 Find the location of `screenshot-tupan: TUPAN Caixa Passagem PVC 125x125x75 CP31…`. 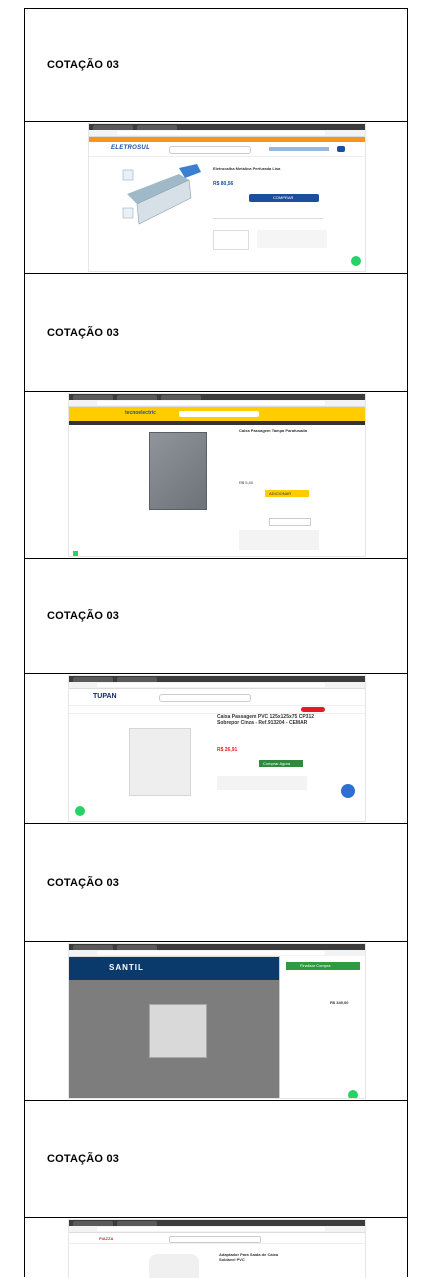

screenshot-tupan: TUPAN Caixa Passagem PVC 125x125x75 CP31… is located at coordinates (217, 748).